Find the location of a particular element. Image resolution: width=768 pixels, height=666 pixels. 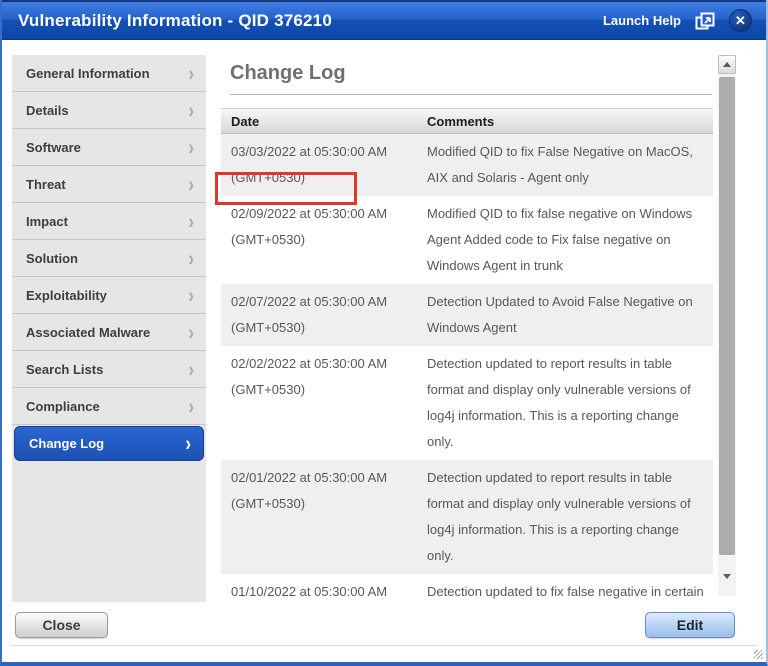

column-header-comments: Comments is located at coordinates (565, 121).